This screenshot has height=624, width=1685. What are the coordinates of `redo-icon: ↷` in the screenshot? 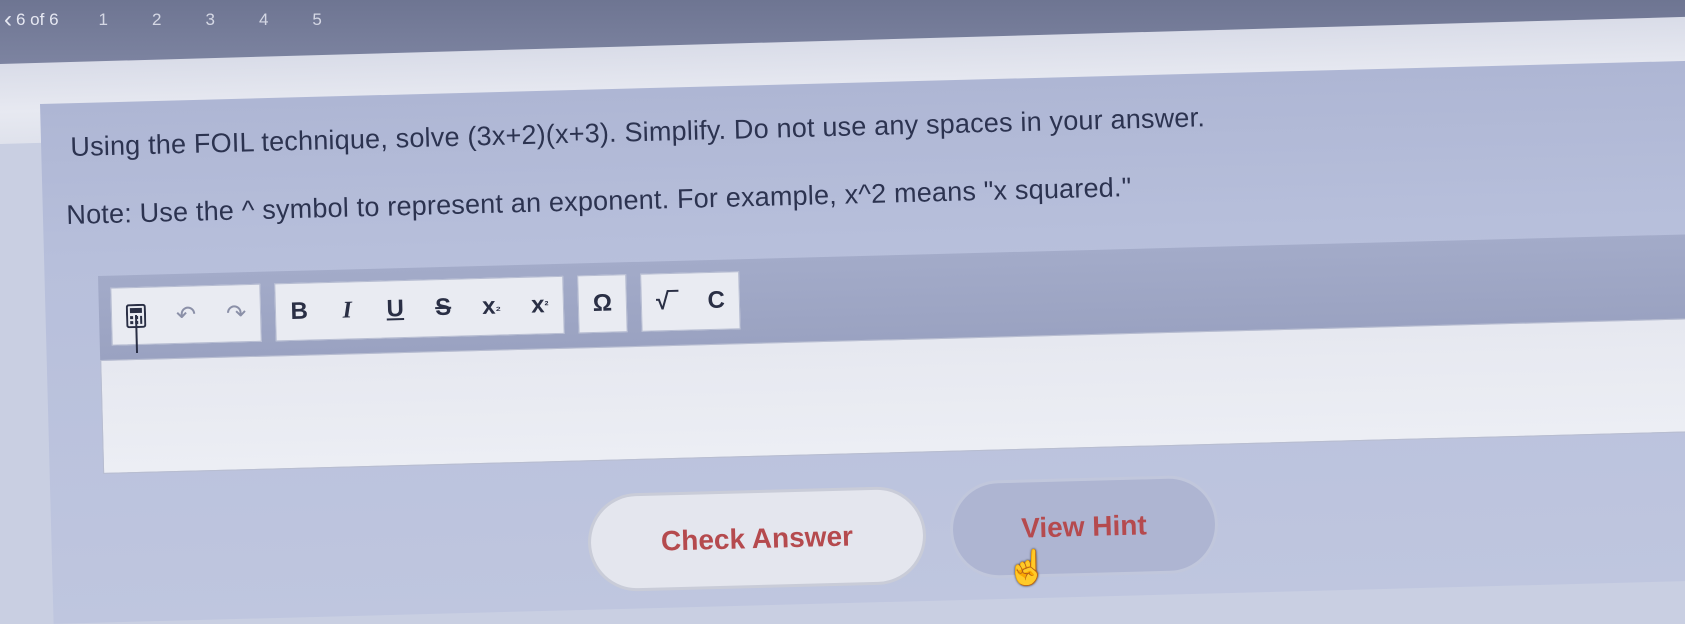 It's located at (236, 313).